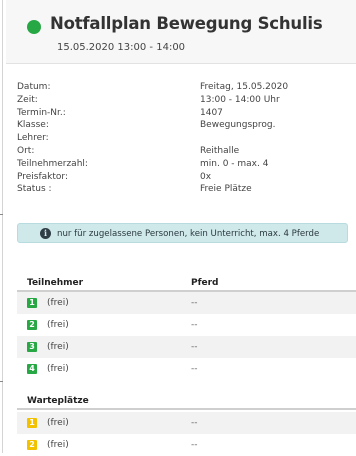  What do you see at coordinates (186, 23) in the screenshot?
I see `event-title: Notfallplan Bewegung Schulis` at bounding box center [186, 23].